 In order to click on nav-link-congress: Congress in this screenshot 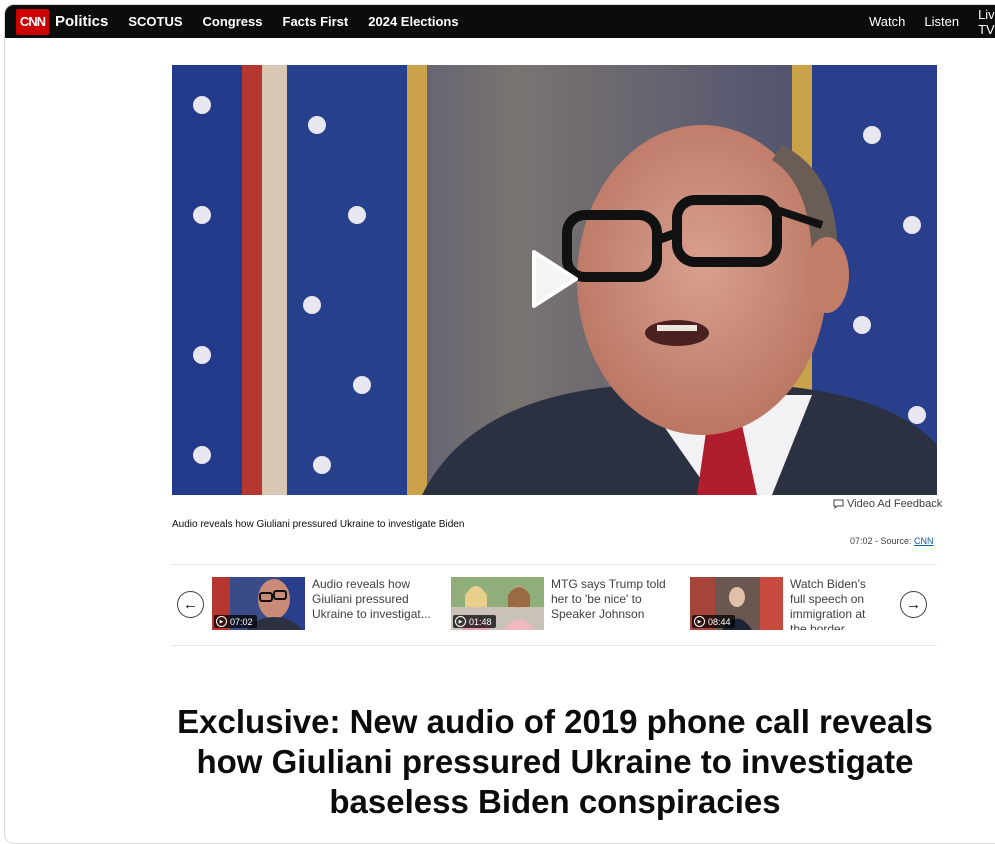, I will do `click(233, 21)`.